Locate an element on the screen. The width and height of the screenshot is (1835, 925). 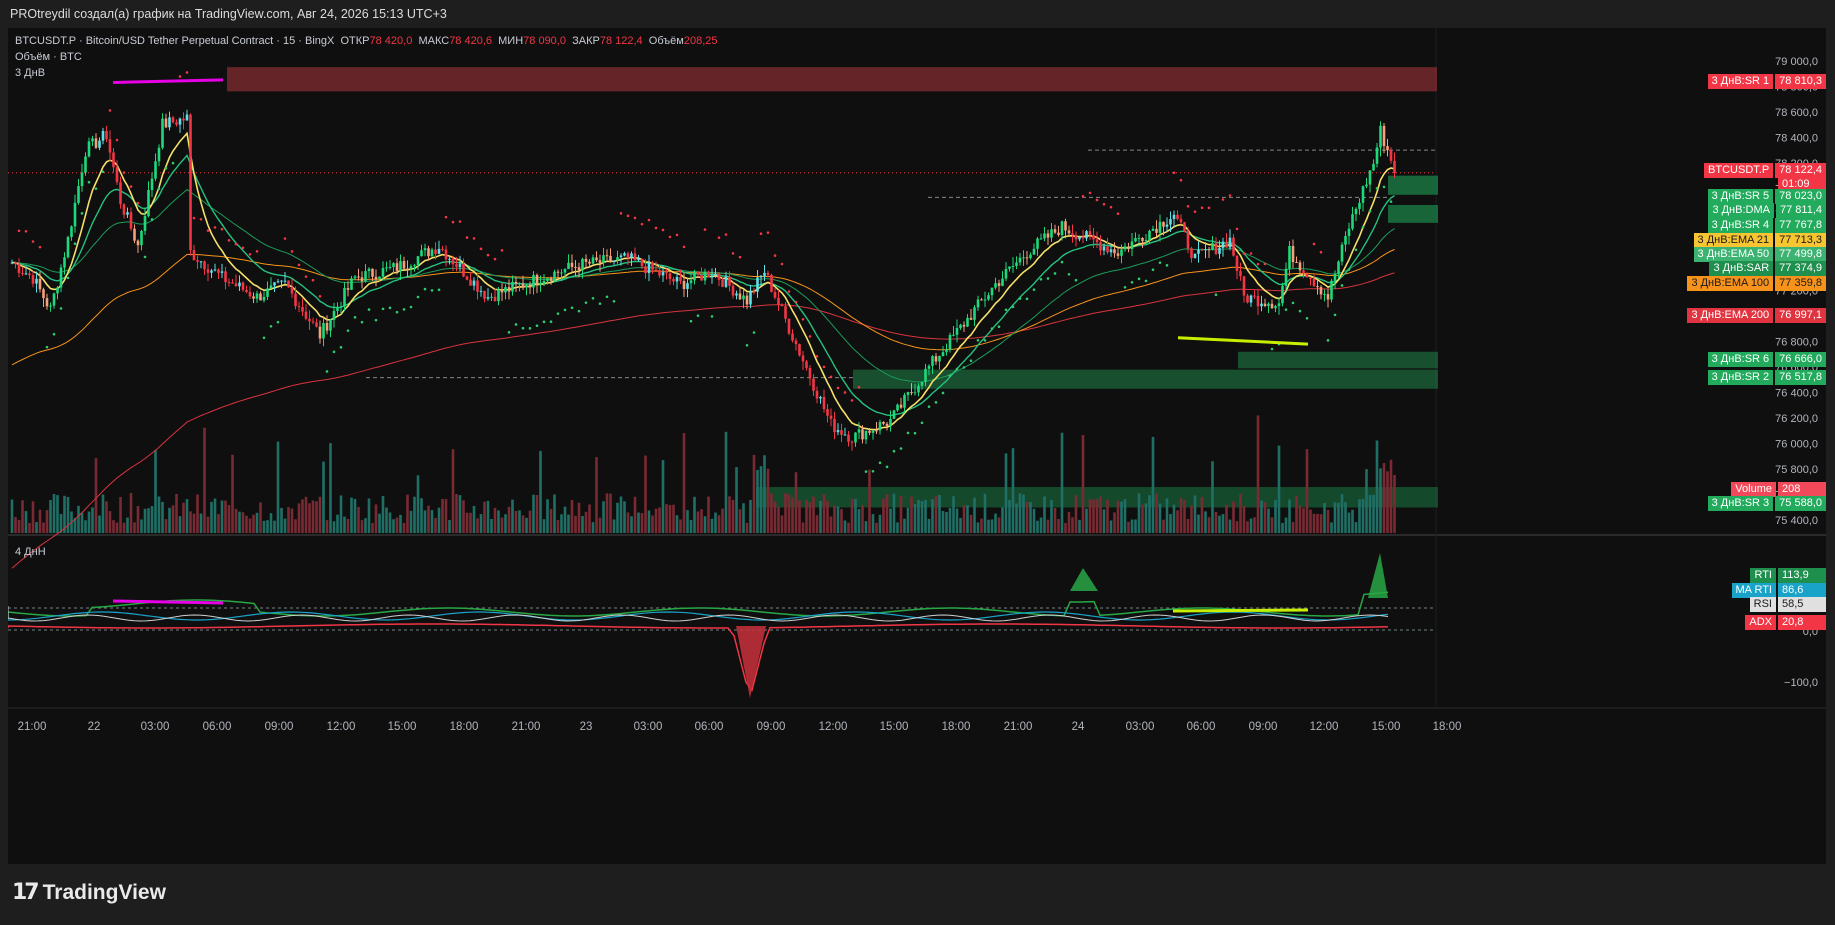
tradingview-logo: 17 TradingView is located at coordinates (89, 892).